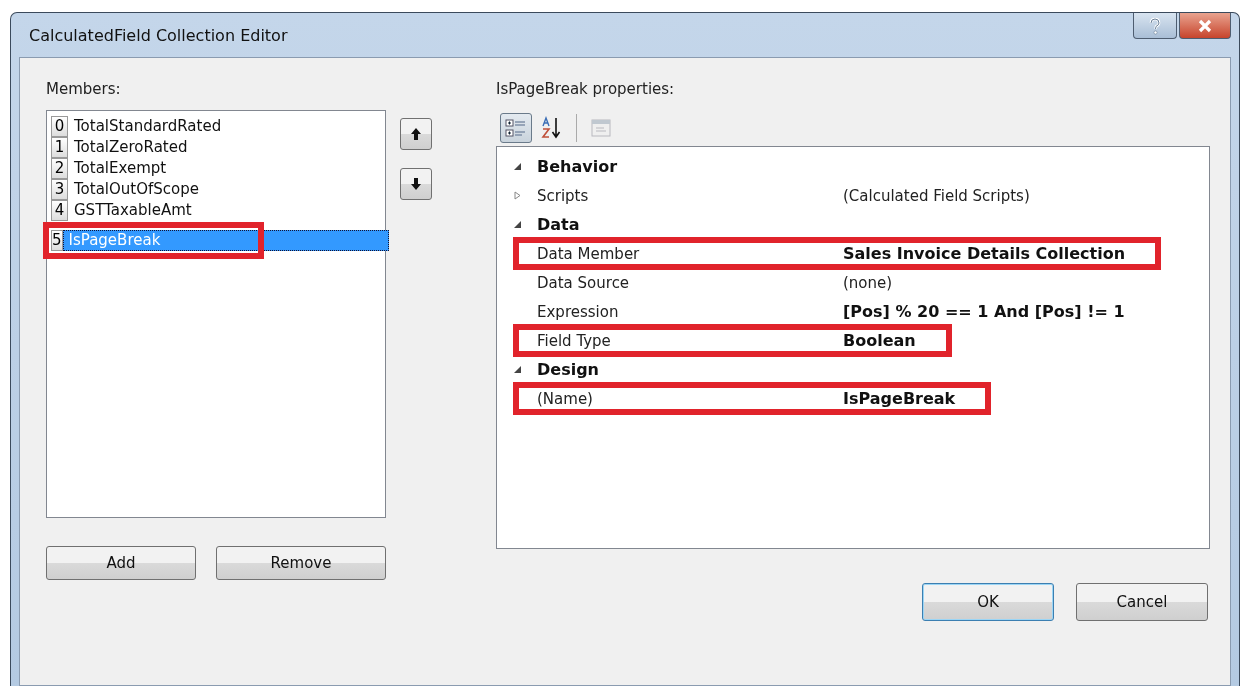  I want to click on index-cell: 4, so click(59, 210).